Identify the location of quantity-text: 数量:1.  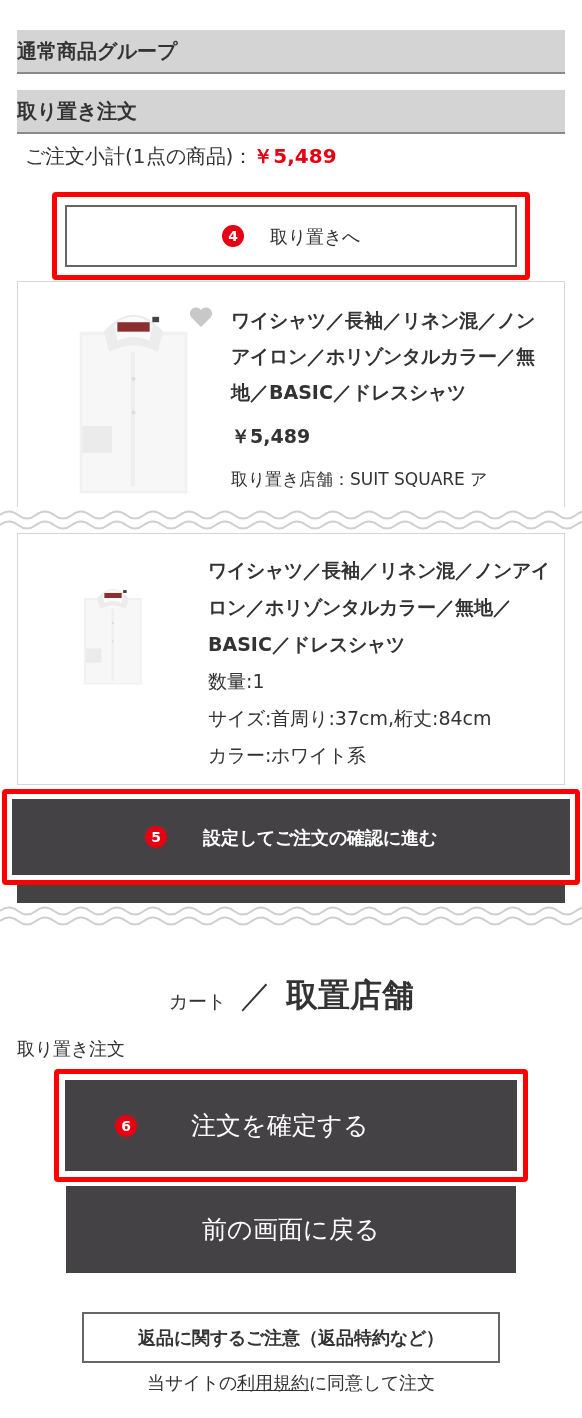
(237, 681).